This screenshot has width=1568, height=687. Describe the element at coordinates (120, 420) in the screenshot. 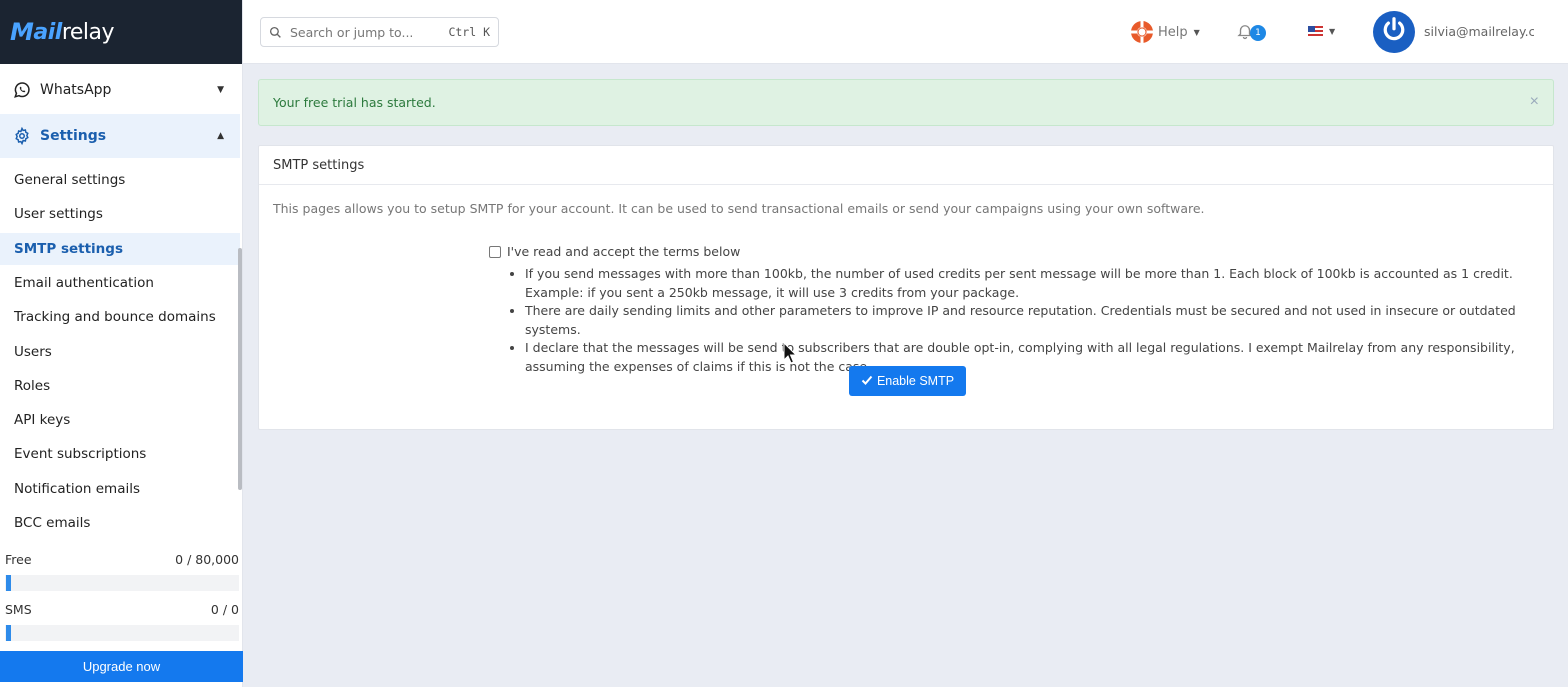

I see `sidebar-item-api-keys: API keys` at that location.